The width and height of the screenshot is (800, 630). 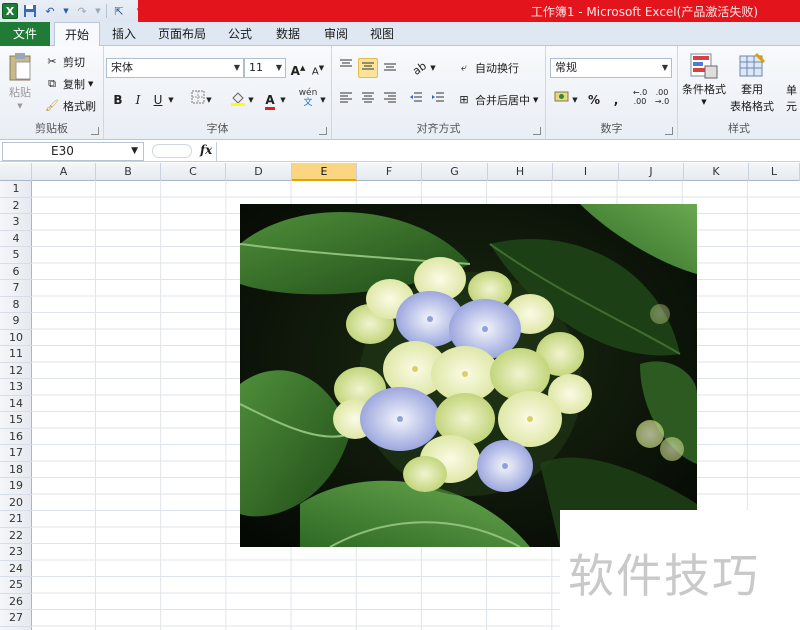 What do you see at coordinates (16, 585) in the screenshot?
I see `row-header: 25` at bounding box center [16, 585].